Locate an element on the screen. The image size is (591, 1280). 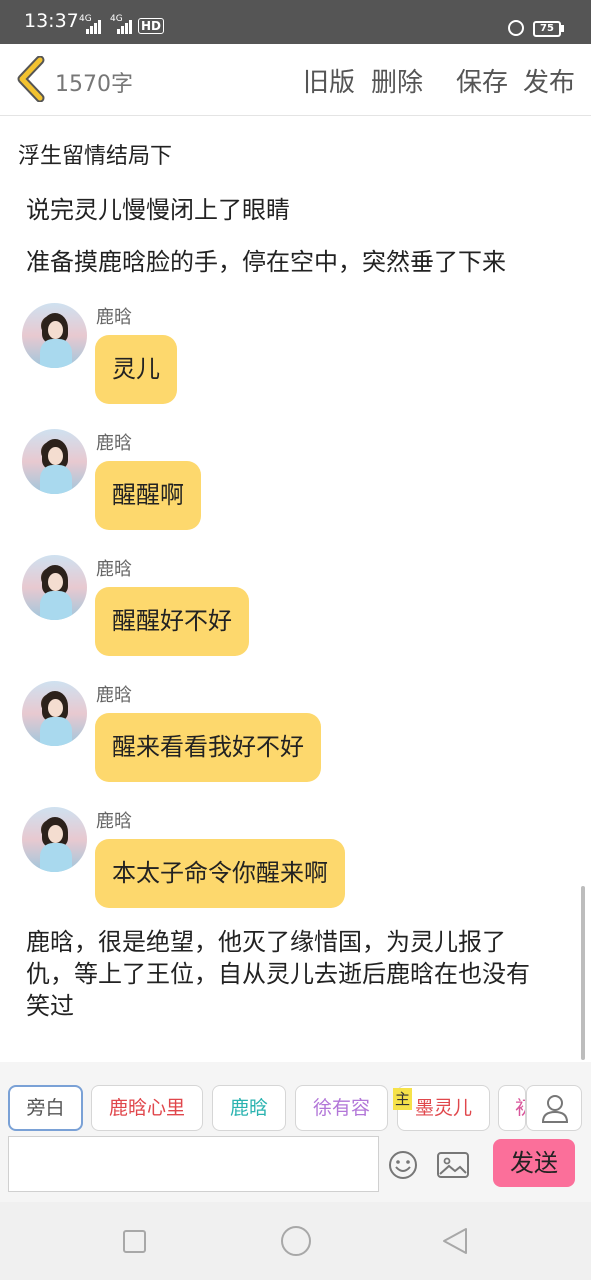
message-bubble: 醒醒好不好 is located at coordinates (172, 621).